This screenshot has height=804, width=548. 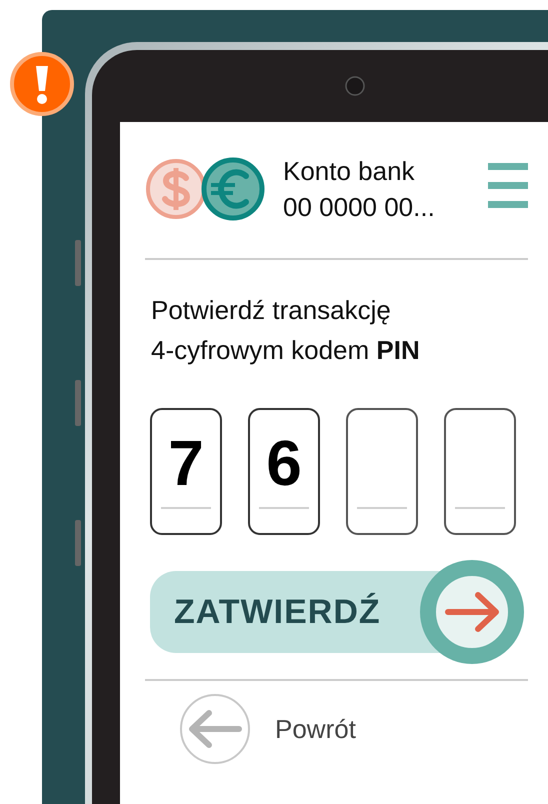 What do you see at coordinates (349, 171) in the screenshot?
I see `account-name: Konto bank` at bounding box center [349, 171].